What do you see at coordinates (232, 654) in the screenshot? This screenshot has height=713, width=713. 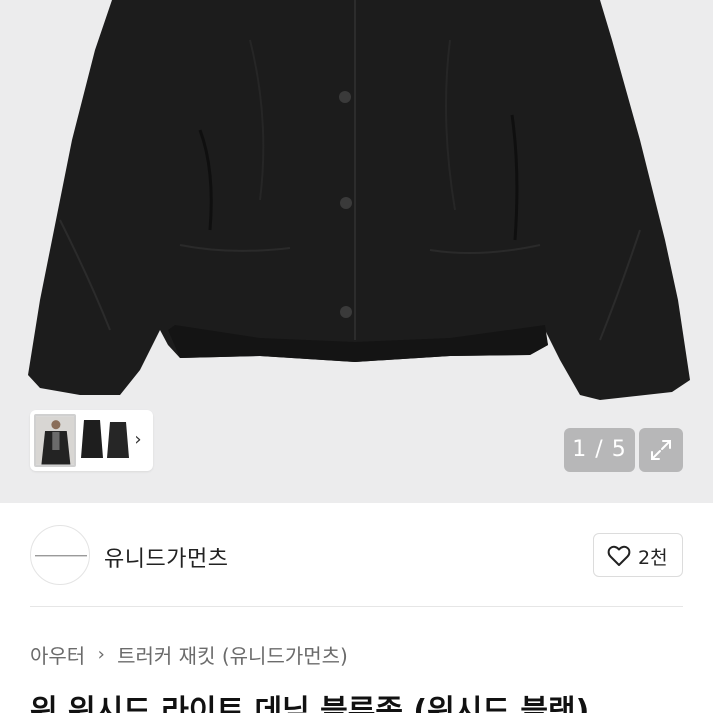 I see `breadcrumb-subcategory: 트러커 재킷 (유니드가먼츠)` at bounding box center [232, 654].